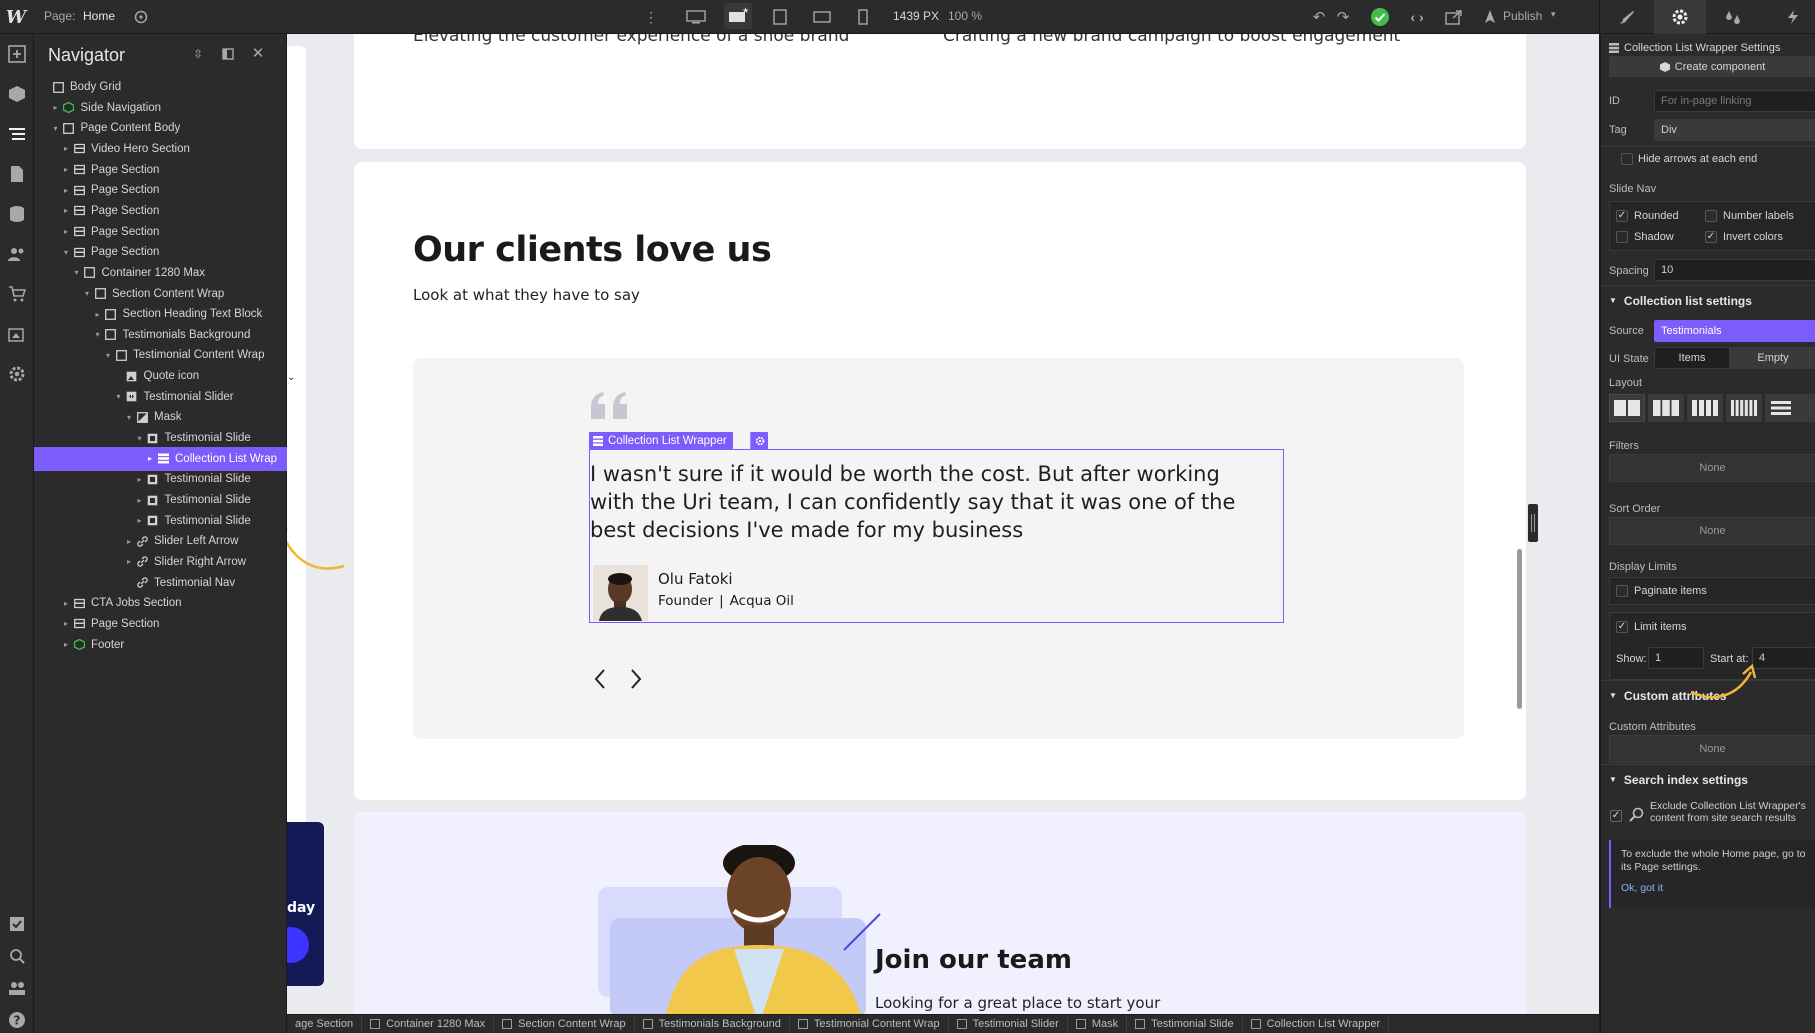 The image size is (1815, 1033). Describe the element at coordinates (17, 1020) in the screenshot. I see `help-icon: ?` at that location.